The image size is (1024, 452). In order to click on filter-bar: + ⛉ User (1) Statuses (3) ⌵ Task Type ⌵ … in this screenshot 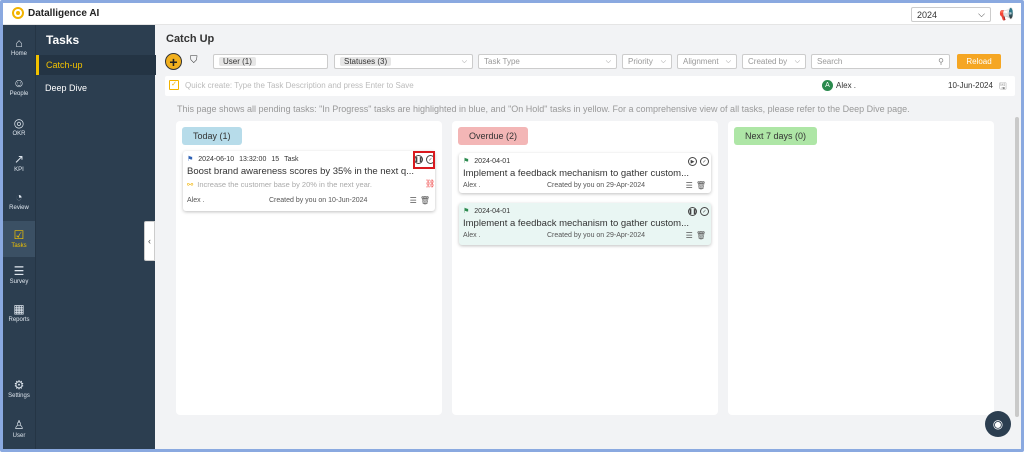, I will do `click(585, 62)`.